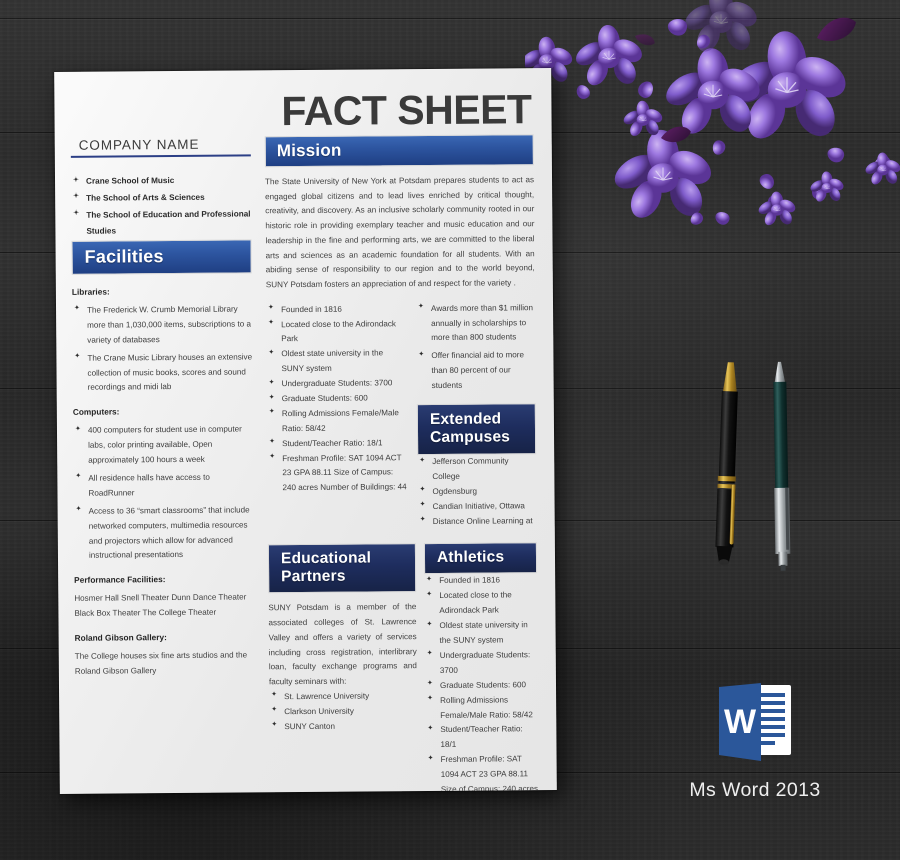 Image resolution: width=900 pixels, height=860 pixels. What do you see at coordinates (343, 727) in the screenshot?
I see `list-item: SUNY Canton` at bounding box center [343, 727].